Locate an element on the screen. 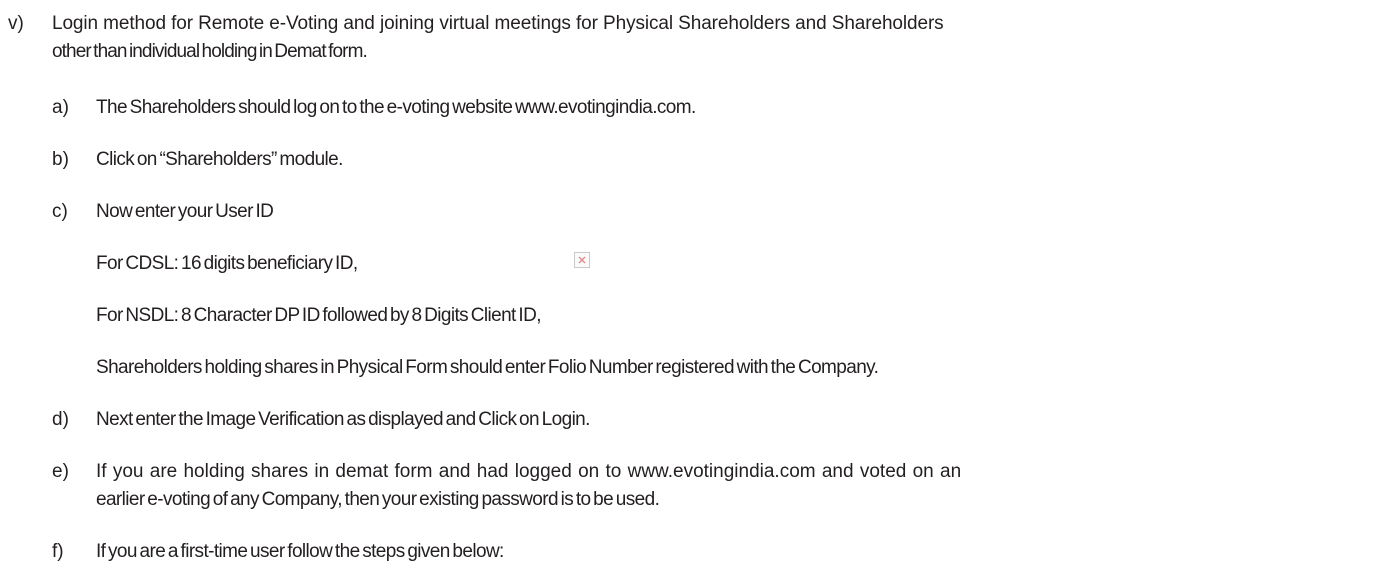  list-marker: c) is located at coordinates (60, 211).